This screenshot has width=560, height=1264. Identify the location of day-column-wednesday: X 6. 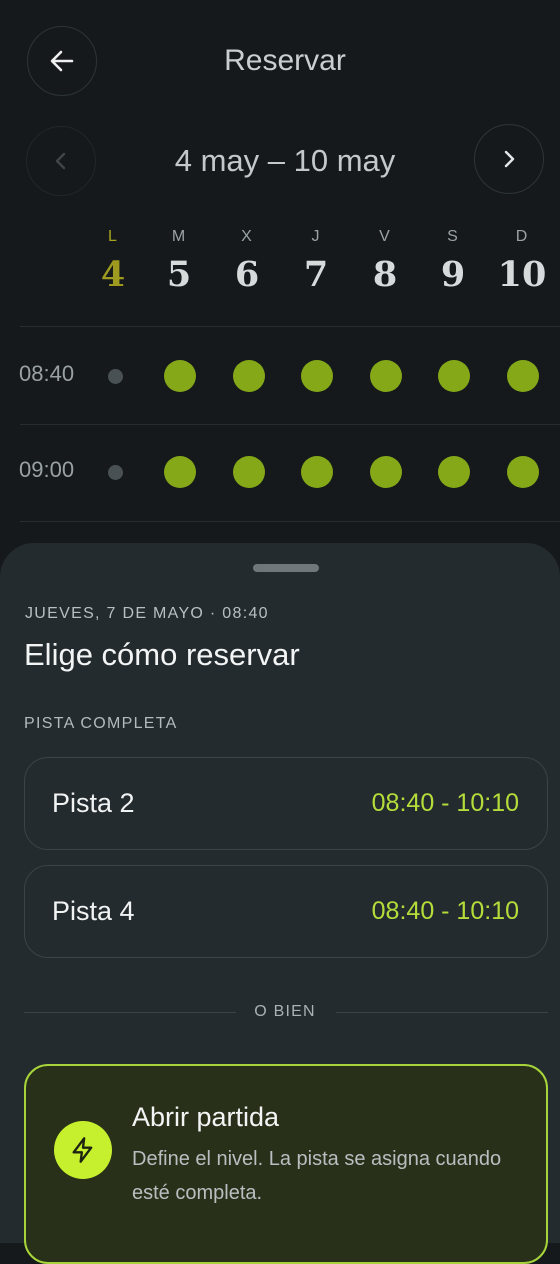
(247, 261).